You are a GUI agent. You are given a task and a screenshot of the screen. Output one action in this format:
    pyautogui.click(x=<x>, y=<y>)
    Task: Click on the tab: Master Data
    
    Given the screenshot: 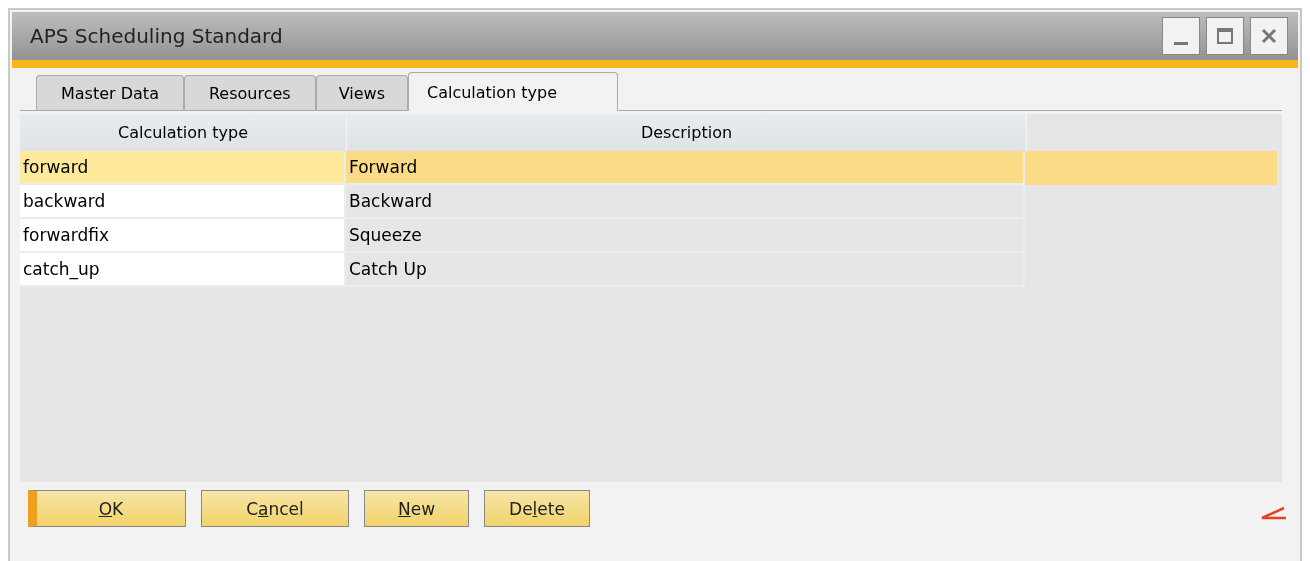 What is the action you would take?
    pyautogui.click(x=110, y=92)
    